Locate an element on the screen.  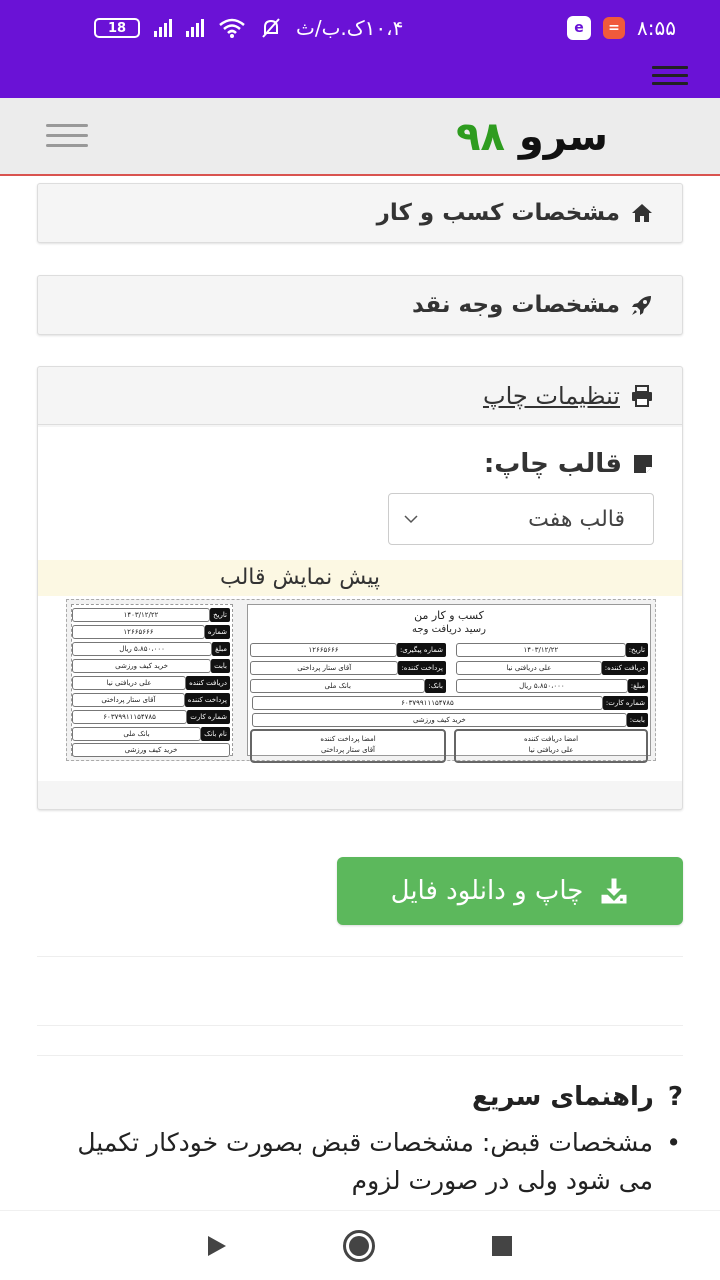
stub-value-amount: ۵،۸۵۰،۰۰۰ ریال is located at coordinates (142, 649).